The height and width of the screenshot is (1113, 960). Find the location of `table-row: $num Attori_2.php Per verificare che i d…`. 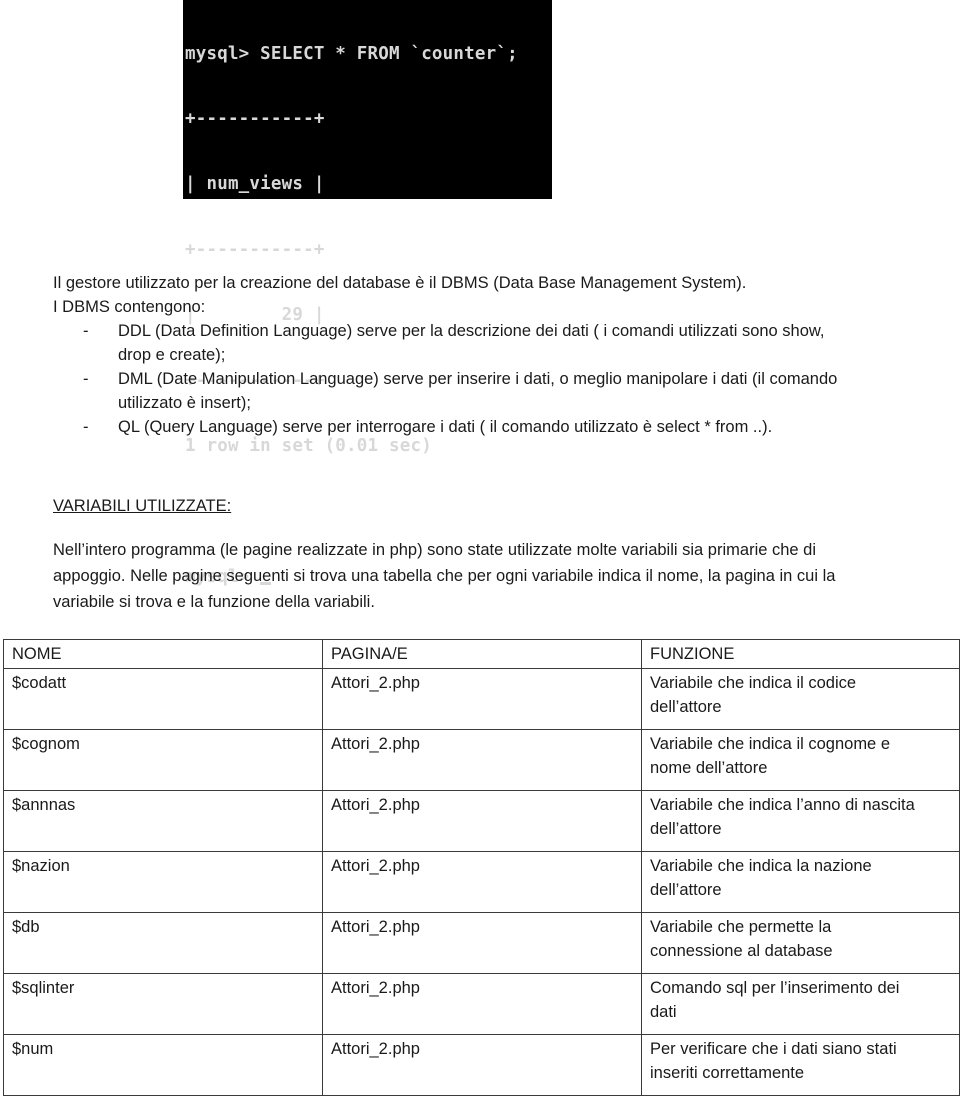

table-row: $num Attori_2.php Per verificare che i d… is located at coordinates (481, 1065).